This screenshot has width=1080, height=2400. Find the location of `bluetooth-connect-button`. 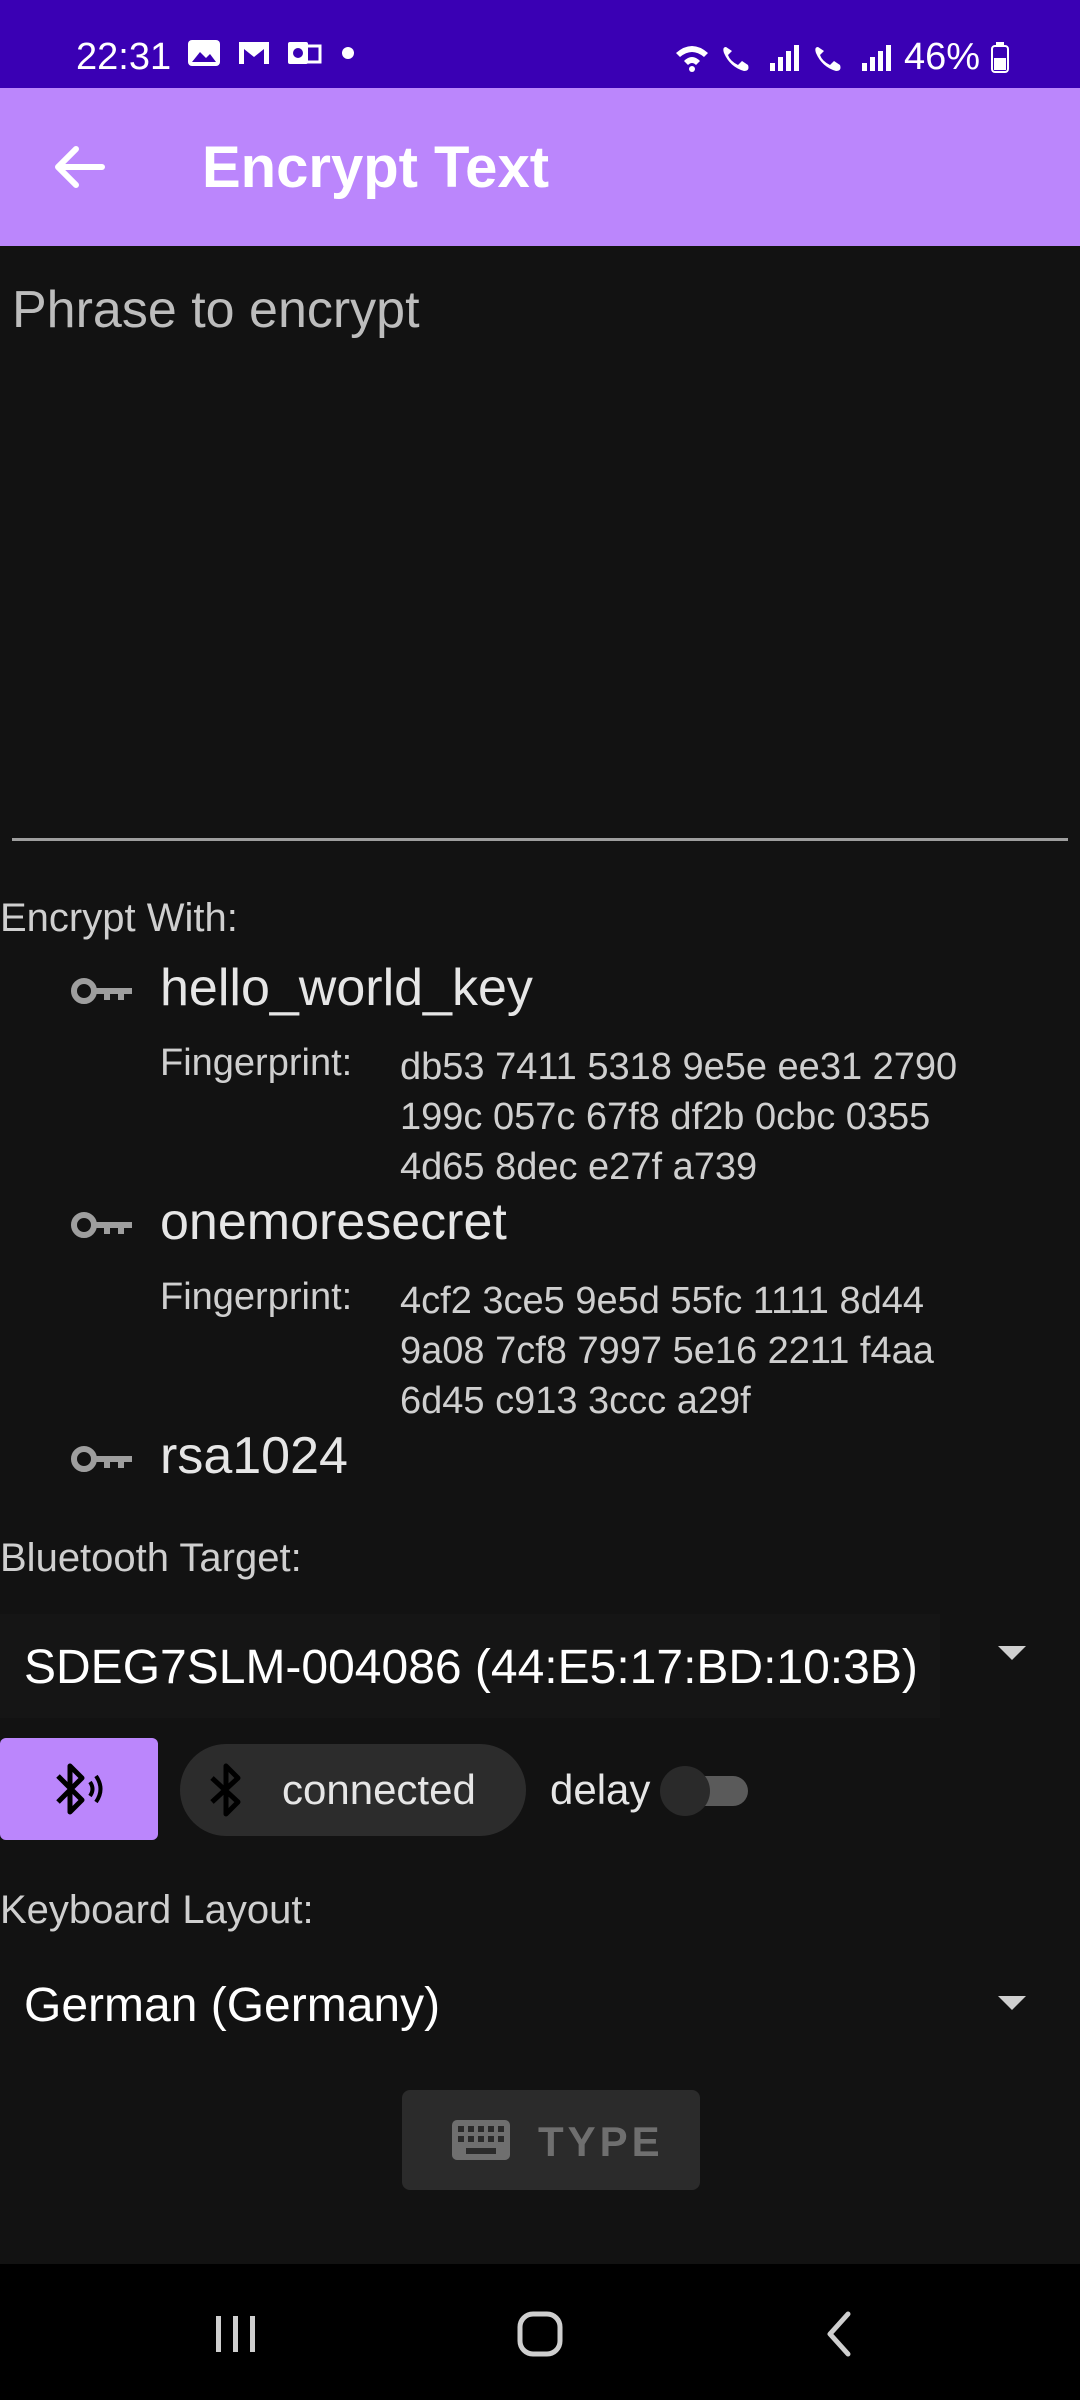

bluetooth-connect-button is located at coordinates (79, 1789).